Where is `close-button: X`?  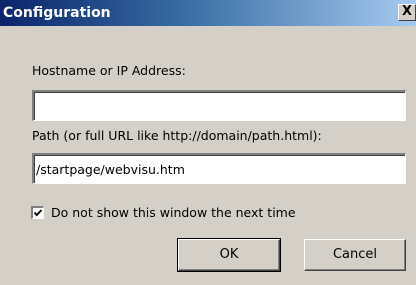
close-button: X is located at coordinates (407, 12).